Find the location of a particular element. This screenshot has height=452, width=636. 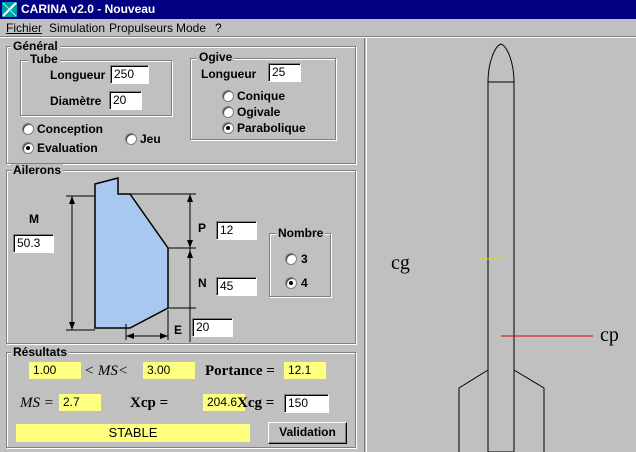

fin-shape is located at coordinates (131, 253).